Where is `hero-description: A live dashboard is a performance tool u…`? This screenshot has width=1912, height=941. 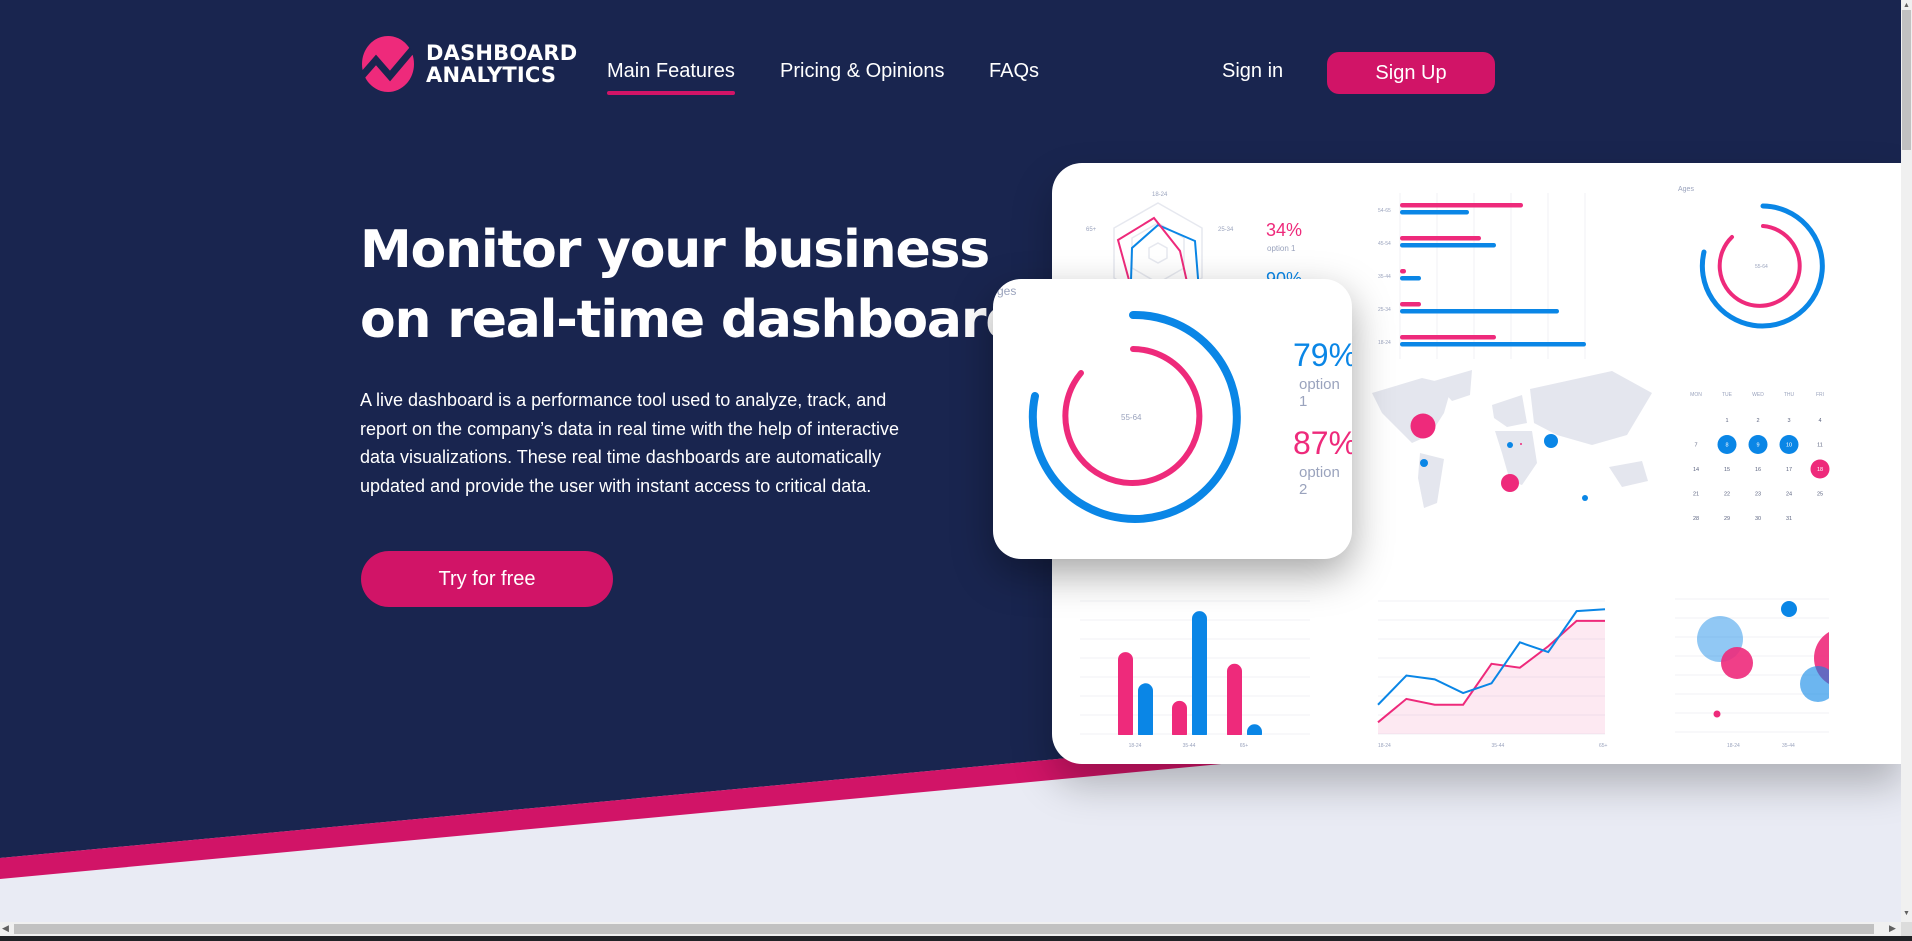
hero-description: A live dashboard is a performance tool u… is located at coordinates (629, 443).